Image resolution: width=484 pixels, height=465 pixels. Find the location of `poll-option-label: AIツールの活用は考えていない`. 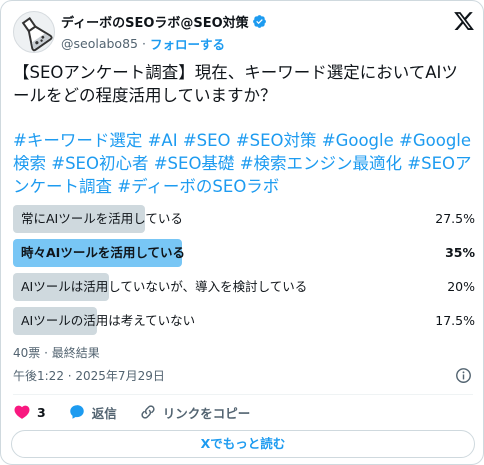

poll-option-label: AIツールの活用は考えていない is located at coordinates (108, 320).